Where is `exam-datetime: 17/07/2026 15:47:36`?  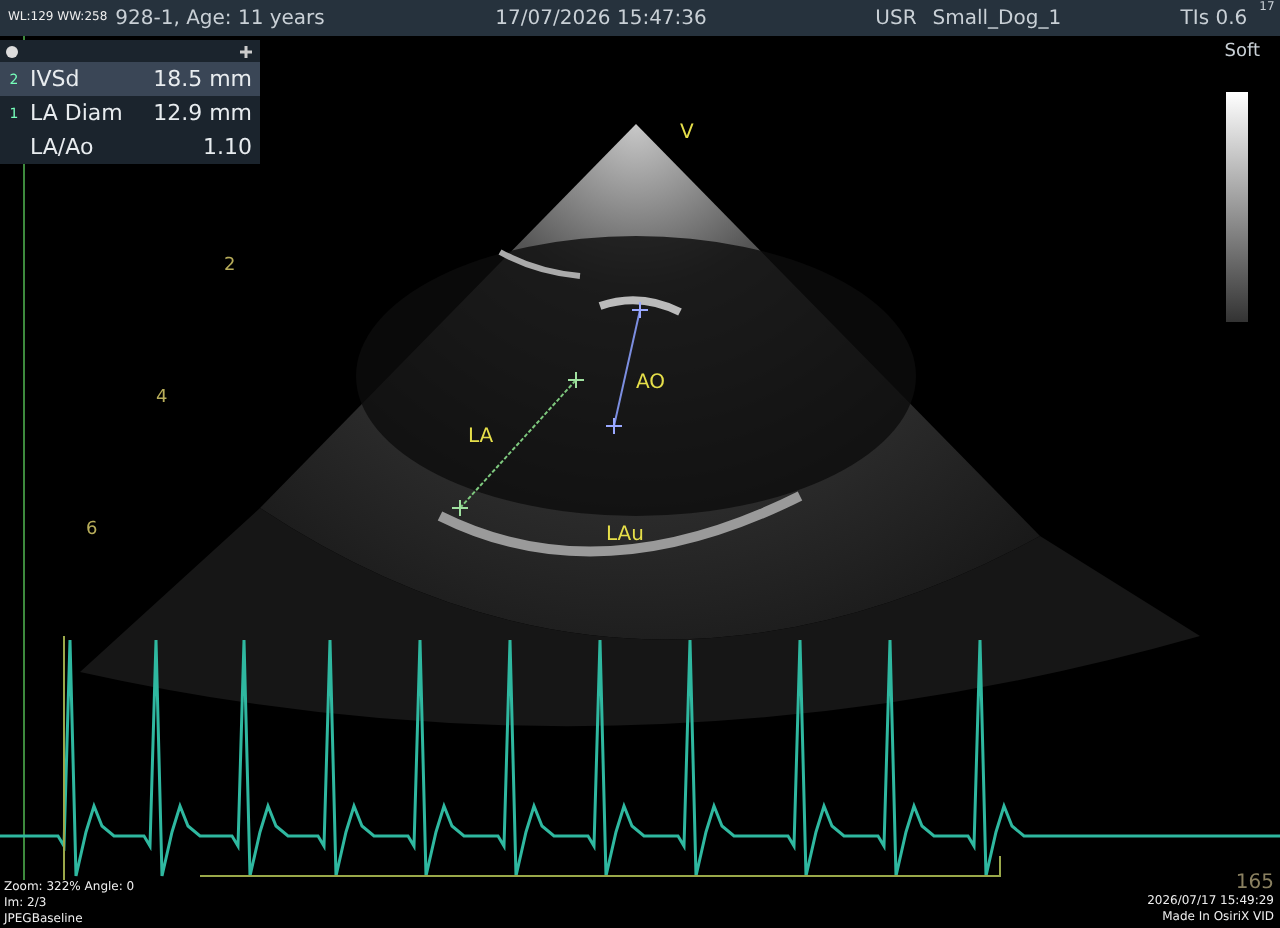
exam-datetime: 17/07/2026 15:47:36 is located at coordinates (602, 18).